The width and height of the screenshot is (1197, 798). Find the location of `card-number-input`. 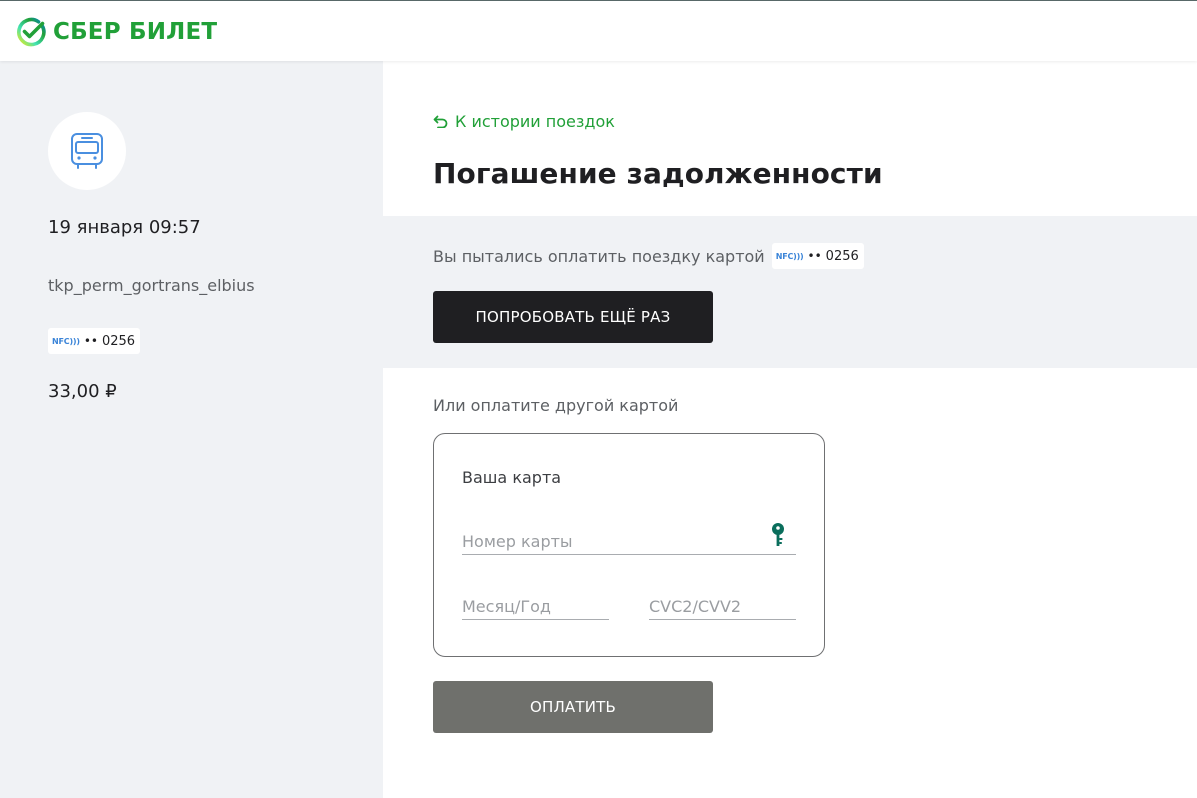

card-number-input is located at coordinates (629, 542).